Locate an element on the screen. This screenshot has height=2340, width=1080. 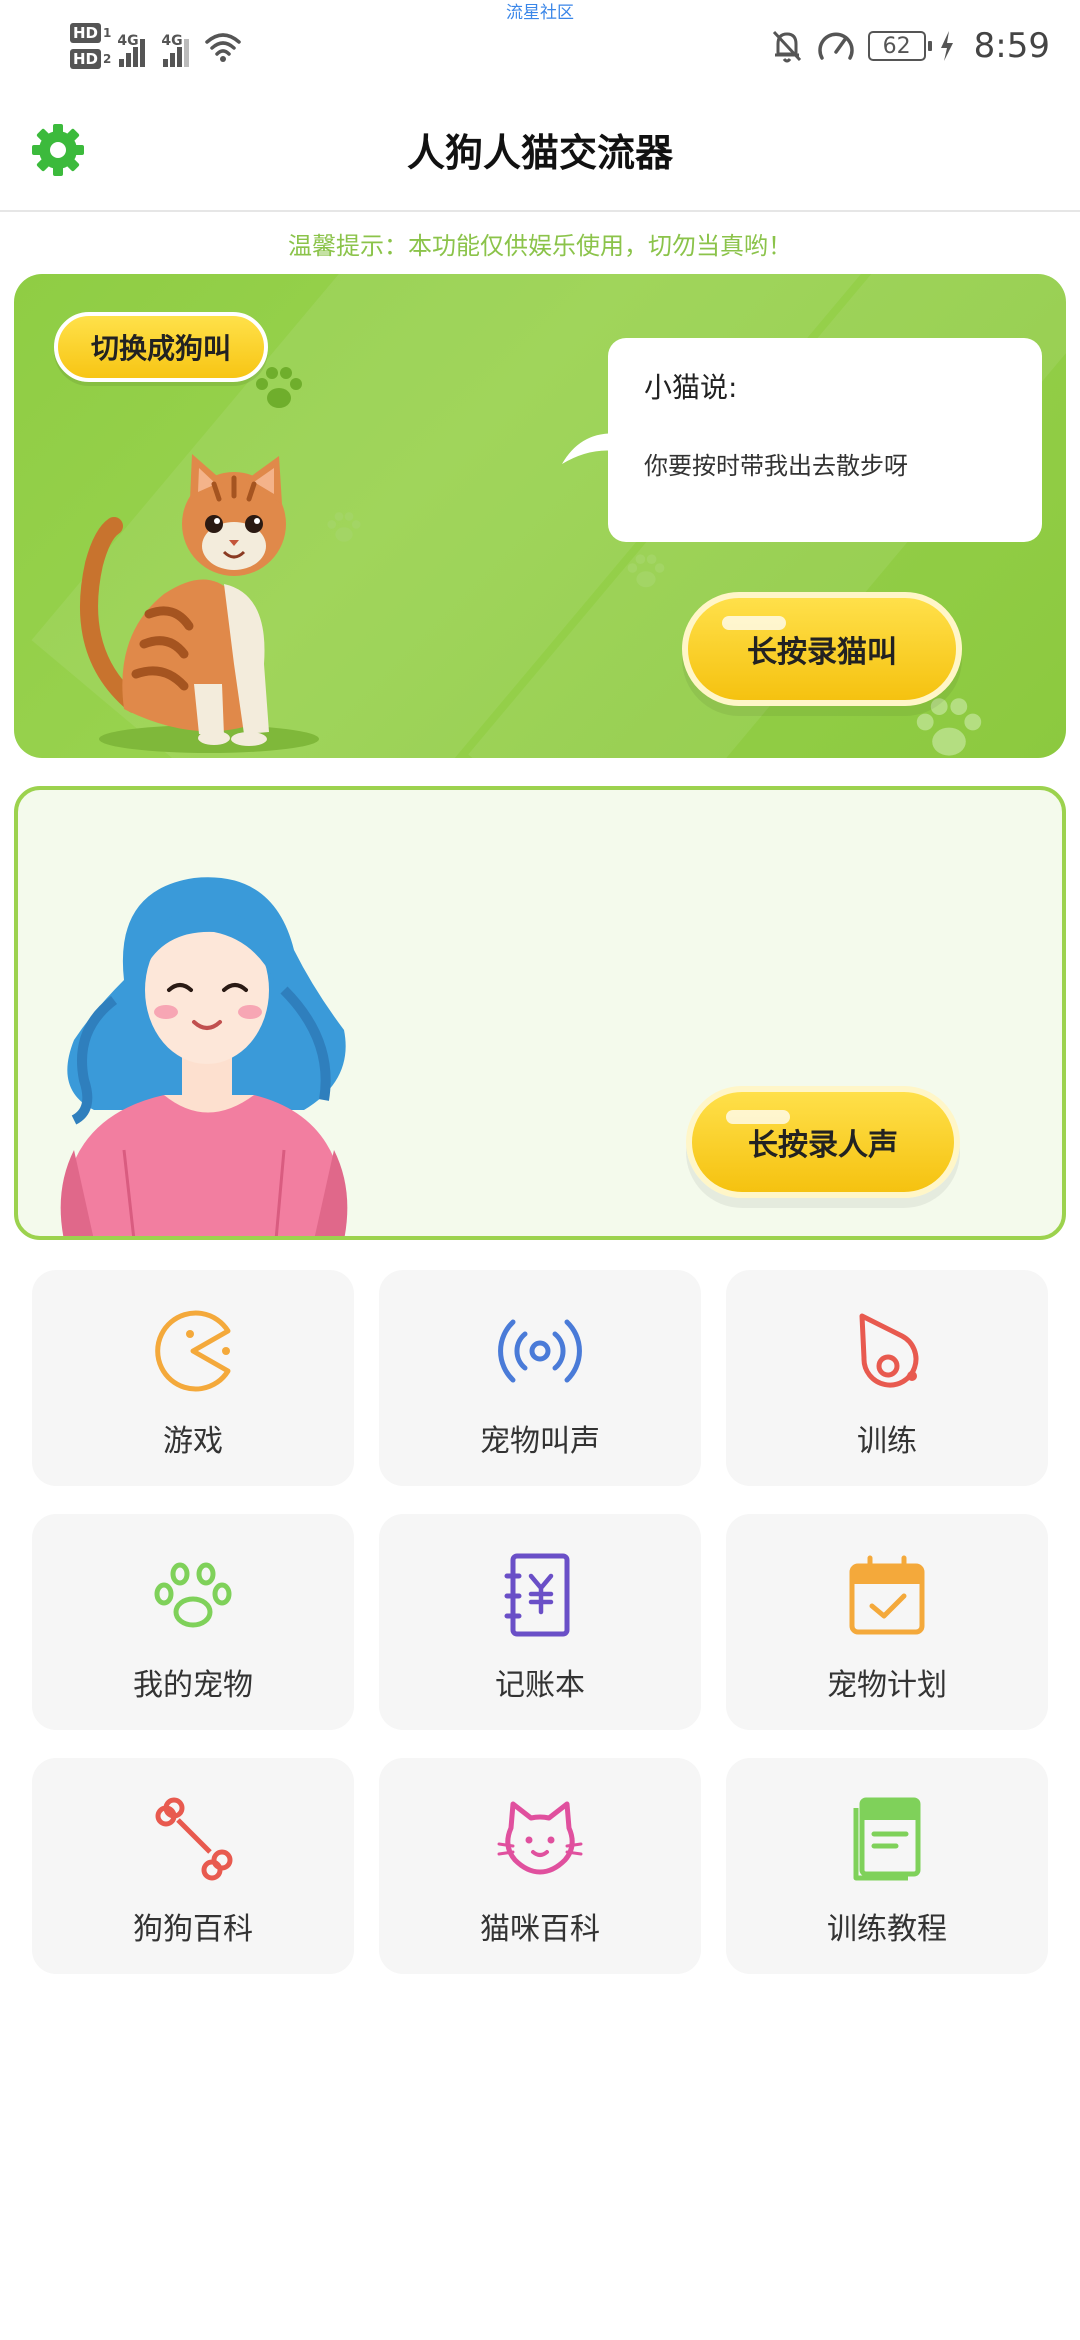
feature-label: 猫咪百科 is located at coordinates (540, 1929).